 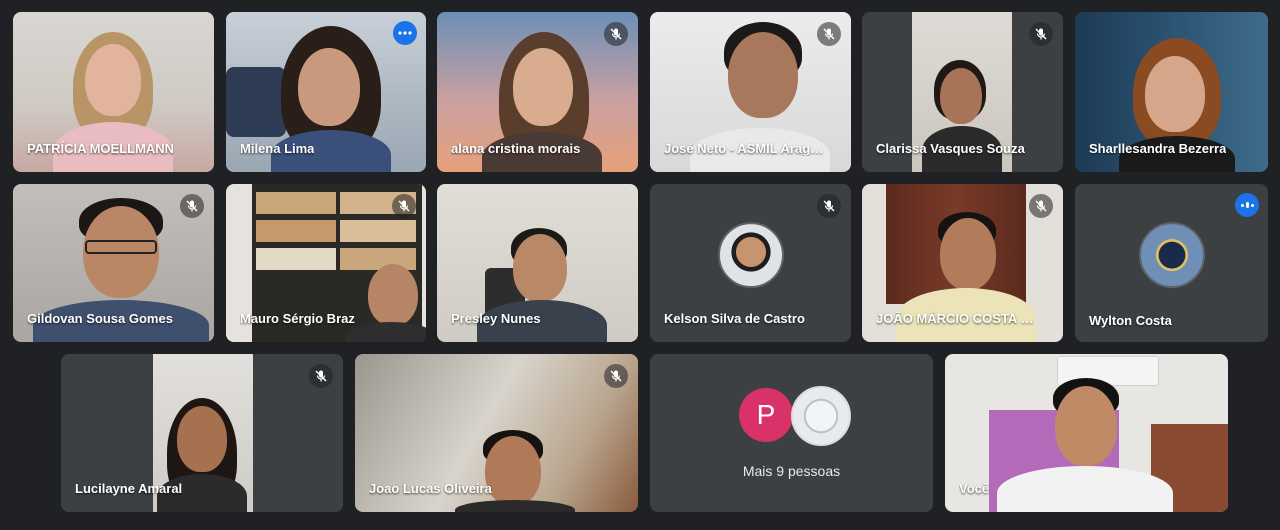 What do you see at coordinates (129, 488) in the screenshot?
I see `participant-name: Lucilayne Amaral` at bounding box center [129, 488].